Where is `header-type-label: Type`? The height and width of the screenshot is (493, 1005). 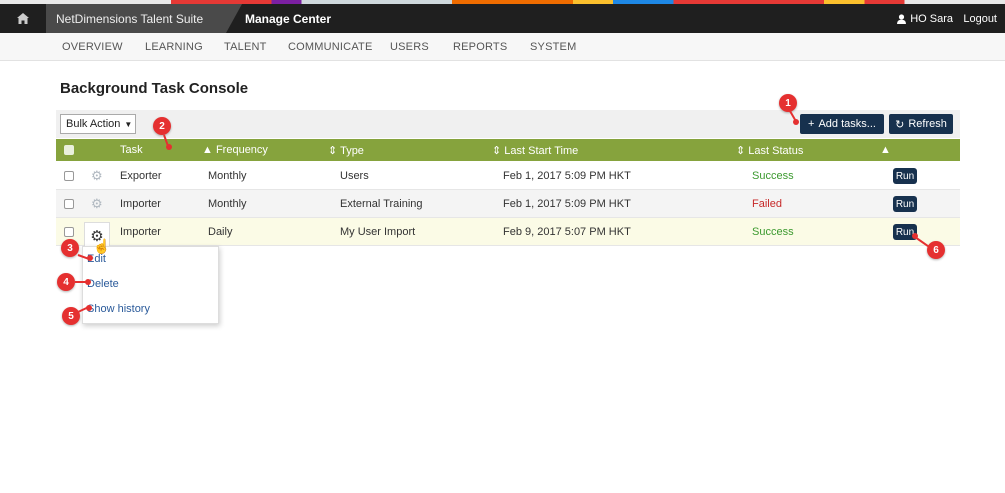 header-type-label: Type is located at coordinates (352, 151).